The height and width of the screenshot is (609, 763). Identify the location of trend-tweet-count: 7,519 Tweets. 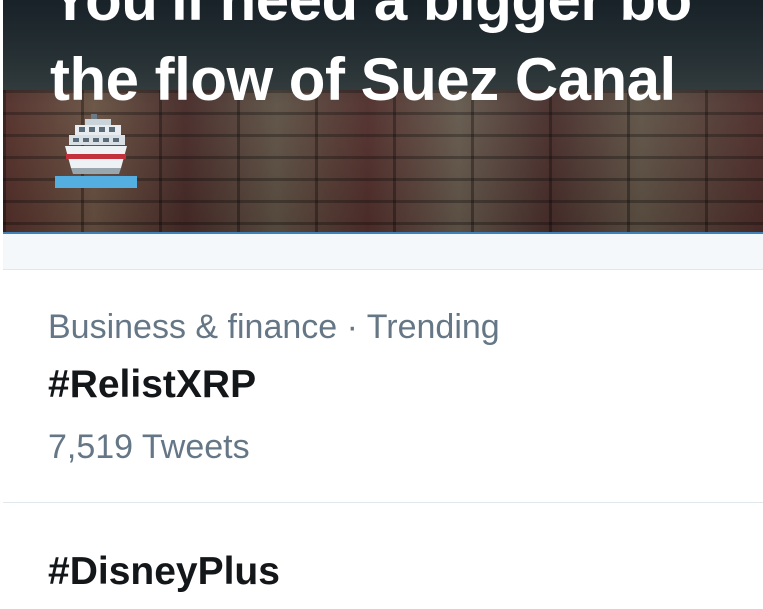
(149, 447).